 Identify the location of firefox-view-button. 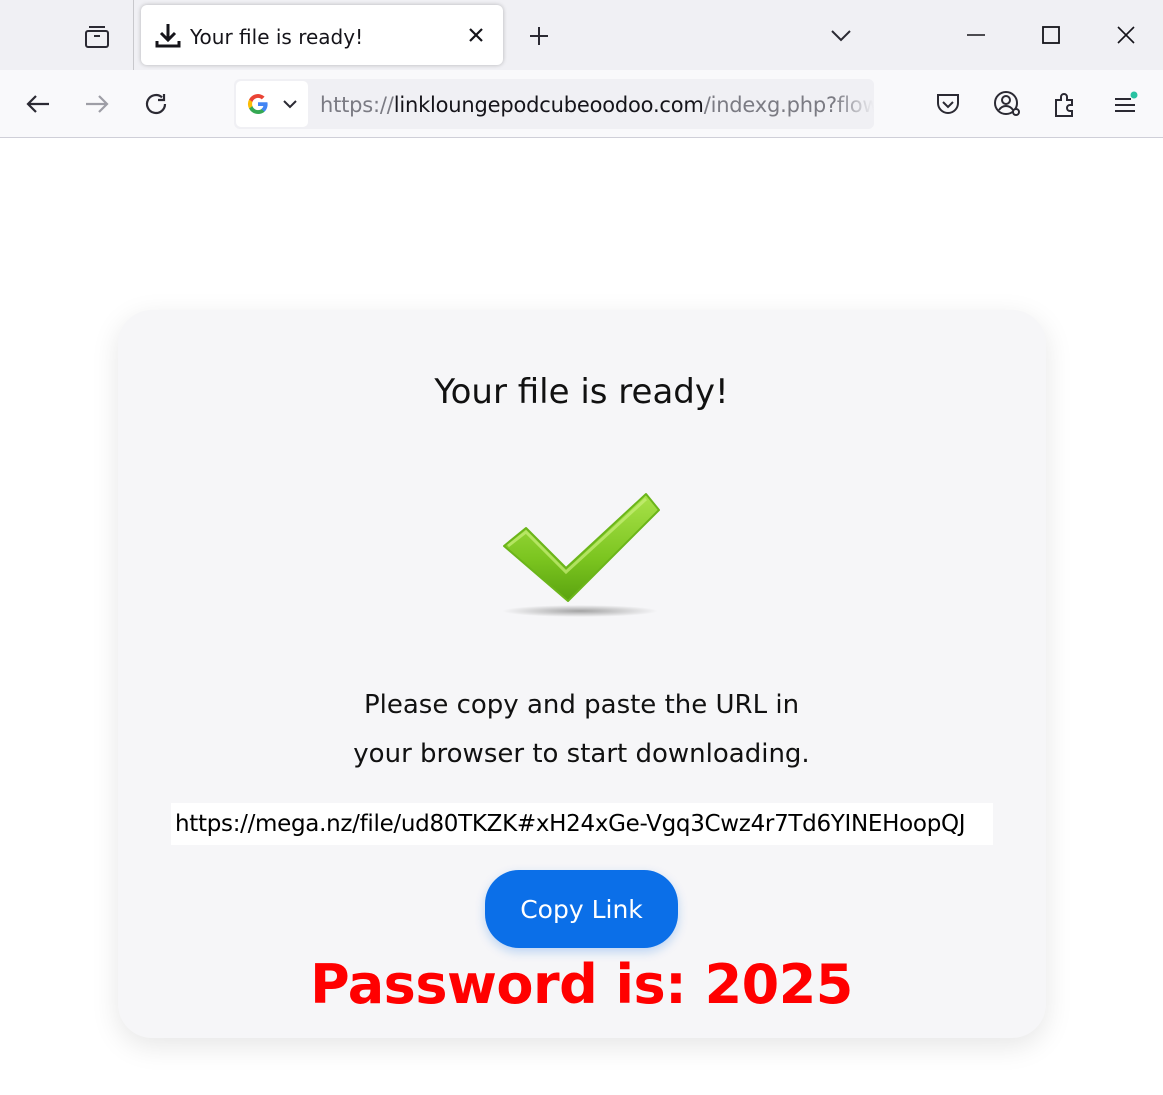
(97, 36).